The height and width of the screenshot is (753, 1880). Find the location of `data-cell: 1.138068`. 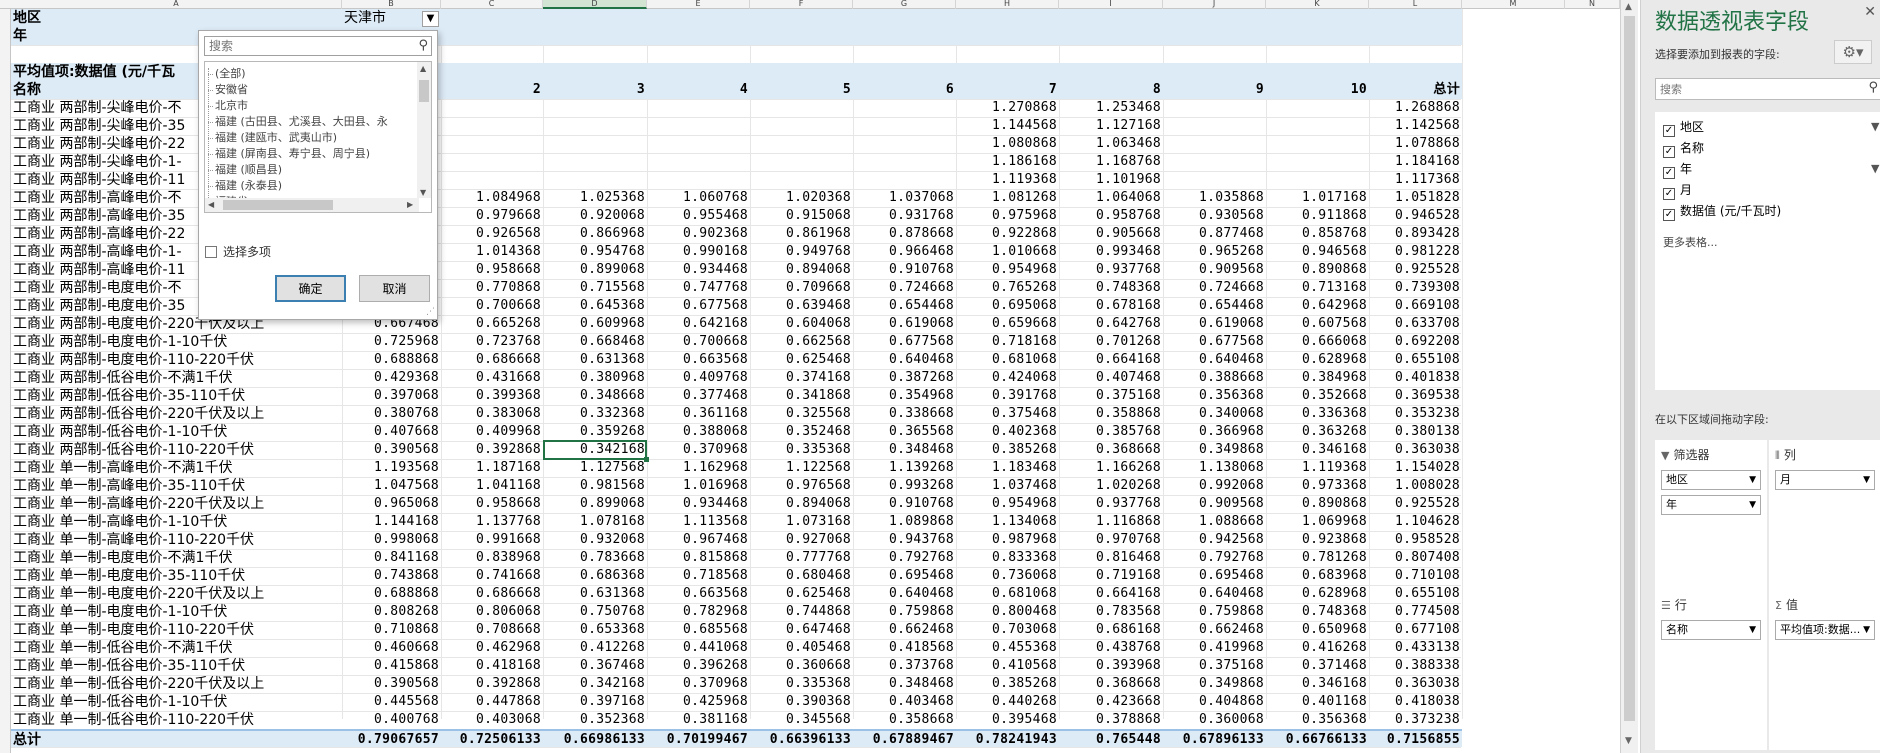

data-cell: 1.138068 is located at coordinates (1214, 468).